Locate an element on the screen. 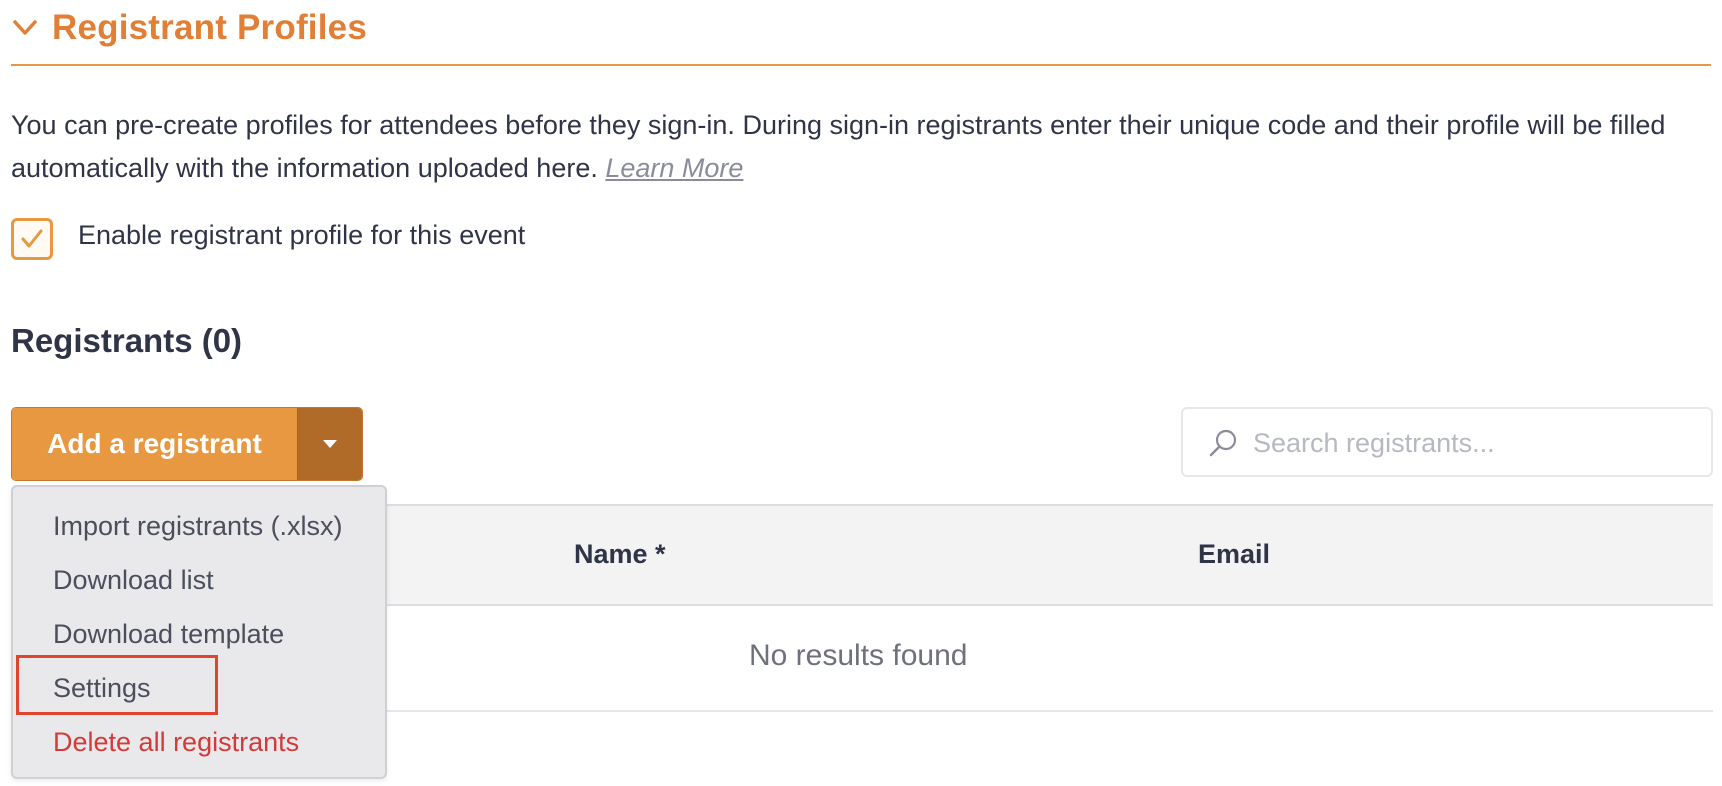  enable-registrant-profile-checkbox is located at coordinates (32, 239).